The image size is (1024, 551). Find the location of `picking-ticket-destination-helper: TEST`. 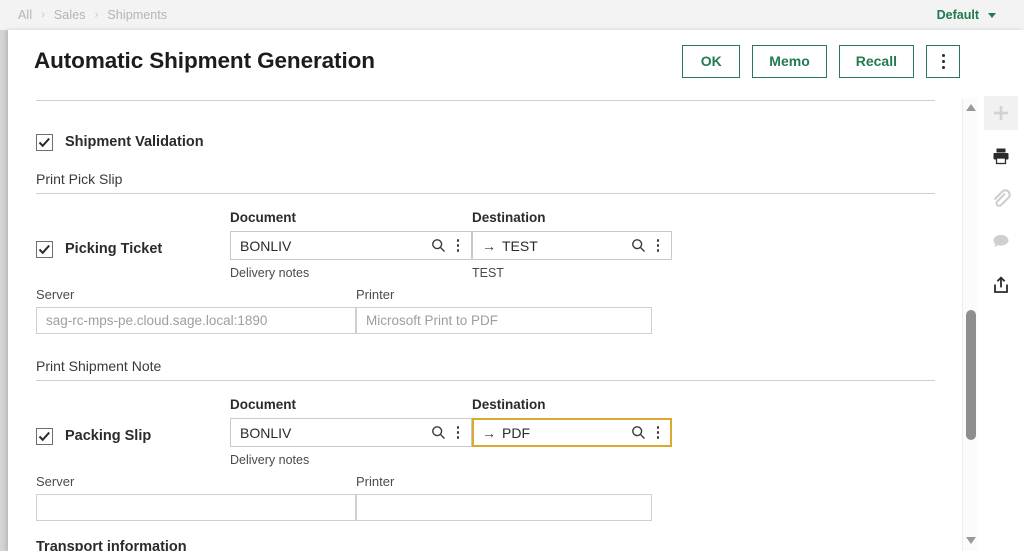

picking-ticket-destination-helper: TEST is located at coordinates (488, 273).